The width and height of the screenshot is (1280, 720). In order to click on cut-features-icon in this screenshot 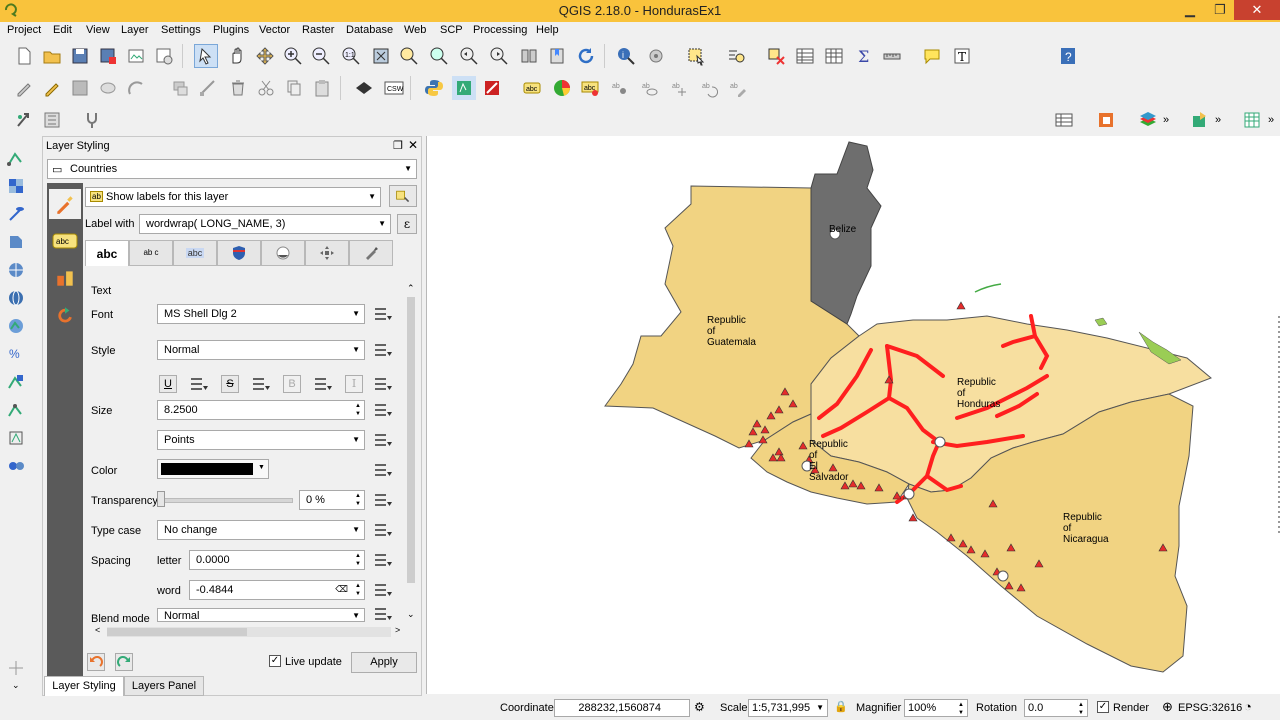, I will do `click(266, 88)`.